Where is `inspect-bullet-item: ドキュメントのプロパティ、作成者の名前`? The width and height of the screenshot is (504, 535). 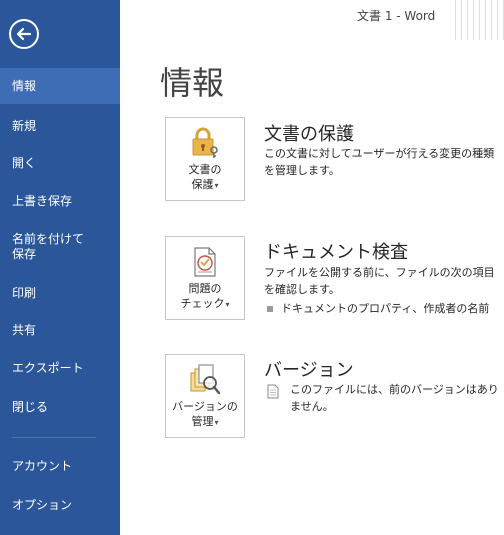 inspect-bullet-item: ドキュメントのプロパティ、作成者の名前 is located at coordinates (382, 308).